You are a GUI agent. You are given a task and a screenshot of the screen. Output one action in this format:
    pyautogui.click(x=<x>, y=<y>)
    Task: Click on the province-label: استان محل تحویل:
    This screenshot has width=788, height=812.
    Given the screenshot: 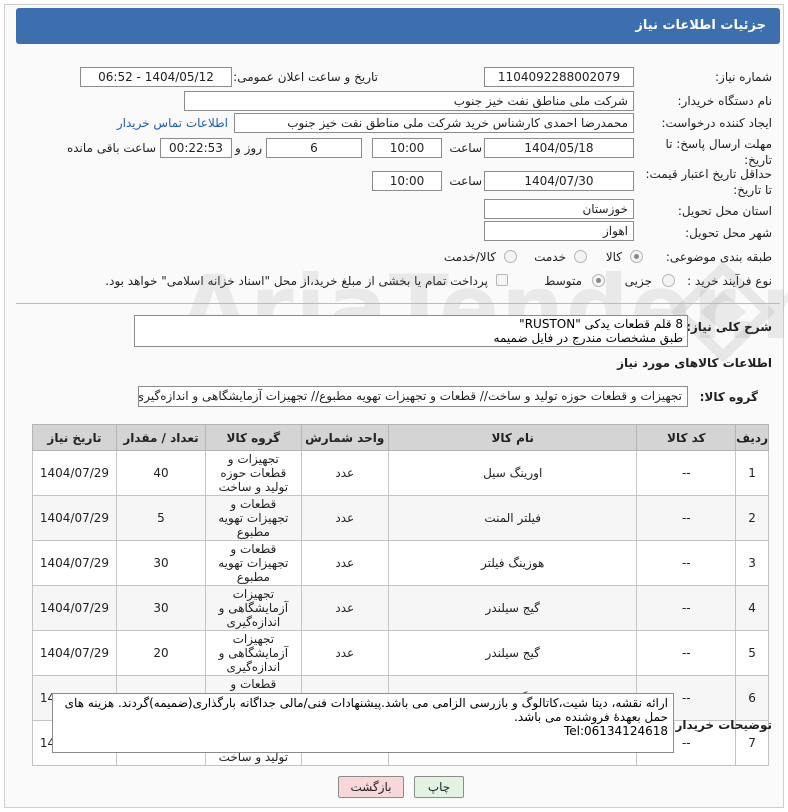 What is the action you would take?
    pyautogui.click(x=724, y=211)
    